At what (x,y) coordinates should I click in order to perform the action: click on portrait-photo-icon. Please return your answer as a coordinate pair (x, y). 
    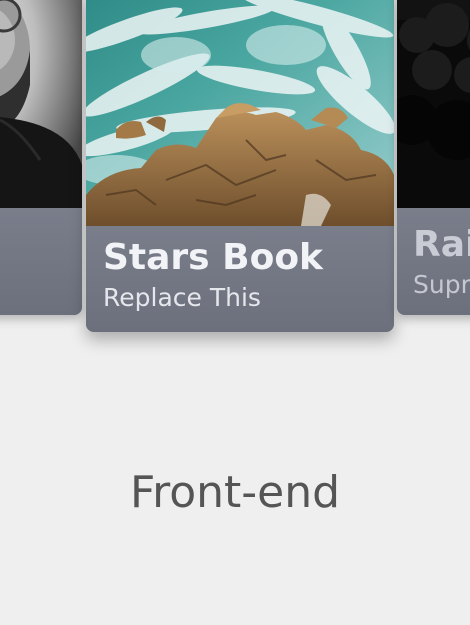
    Looking at the image, I should click on (41, 104).